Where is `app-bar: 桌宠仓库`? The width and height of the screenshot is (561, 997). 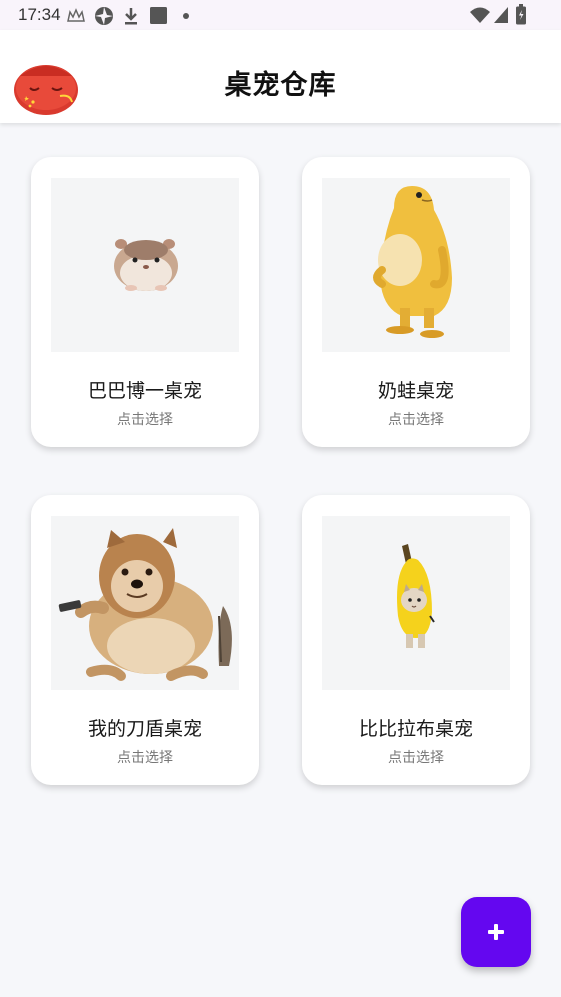
app-bar: 桌宠仓库 is located at coordinates (280, 76).